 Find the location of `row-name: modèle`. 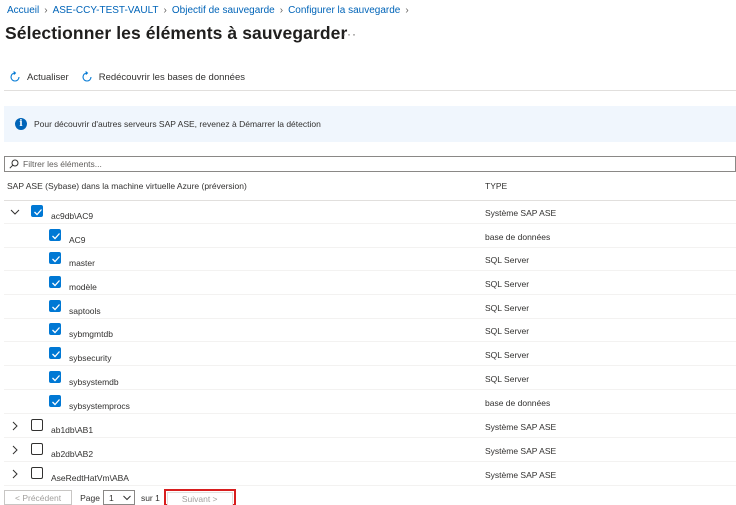

row-name: modèle is located at coordinates (83, 287).